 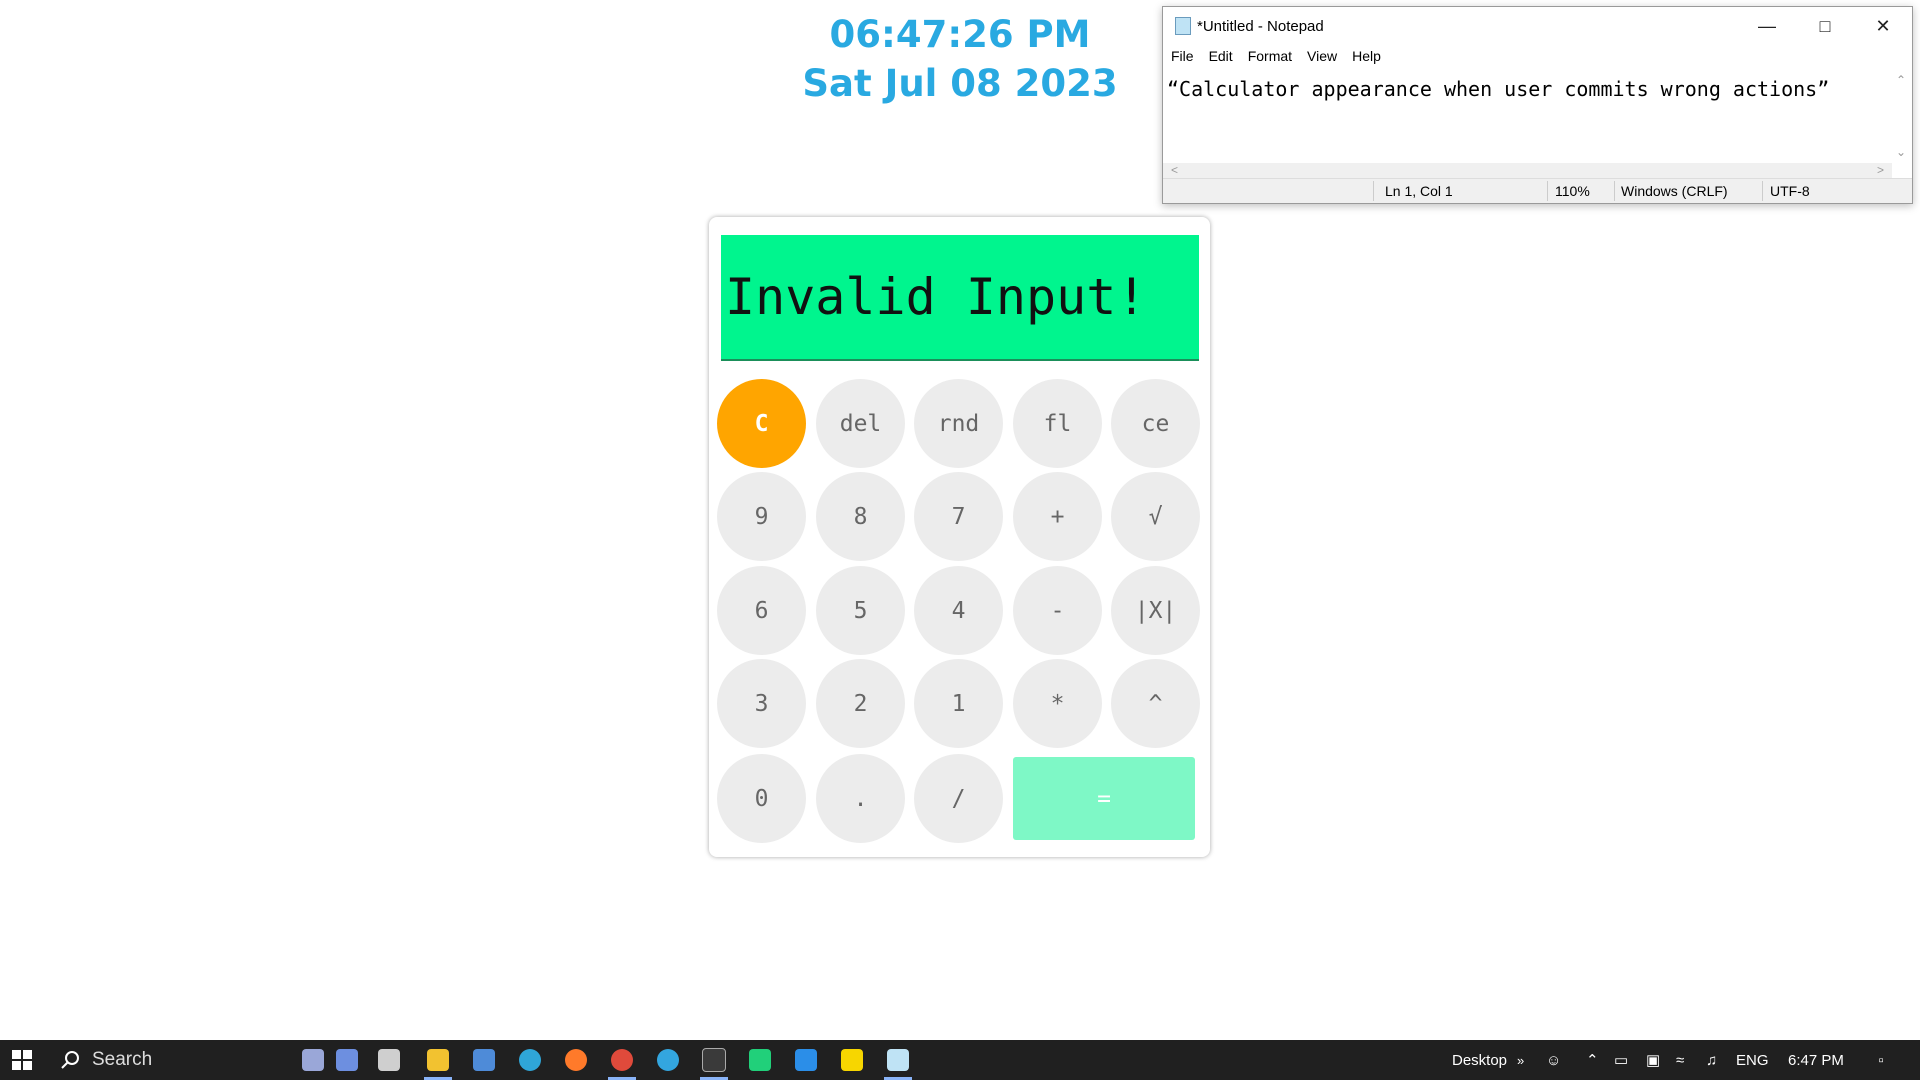 What do you see at coordinates (1260, 26) in the screenshot?
I see `window-title: *Untitled - Notepad` at bounding box center [1260, 26].